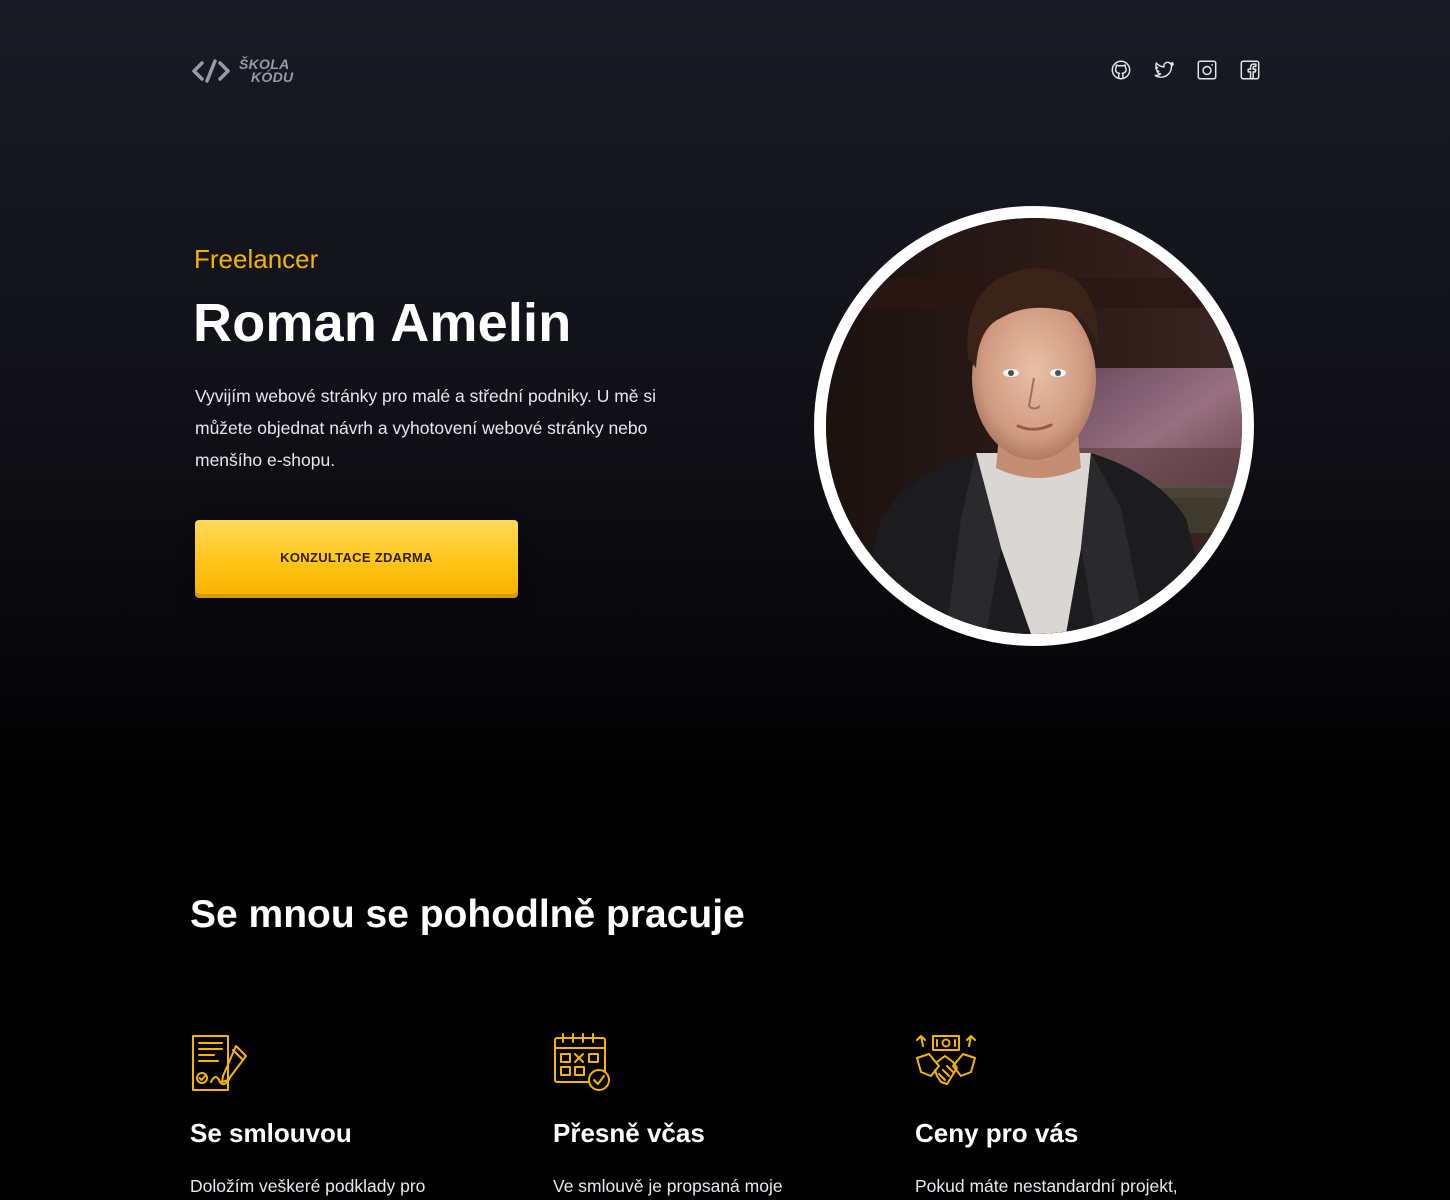 This screenshot has height=1200, width=1450. Describe the element at coordinates (272, 77) in the screenshot. I see `logo-line-2: KÓDU` at that location.